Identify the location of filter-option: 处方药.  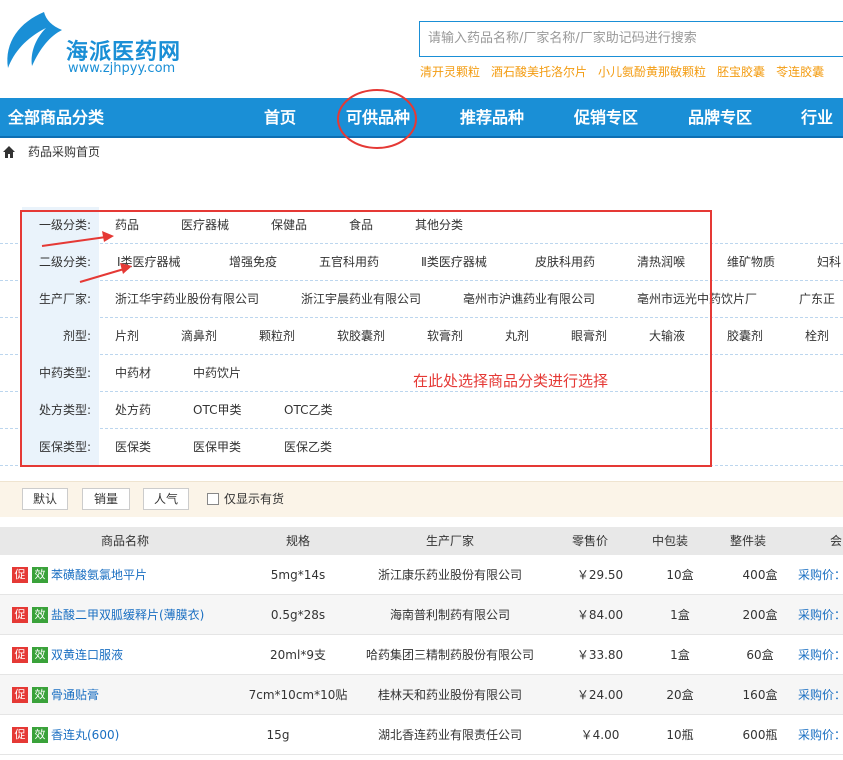
(133, 410).